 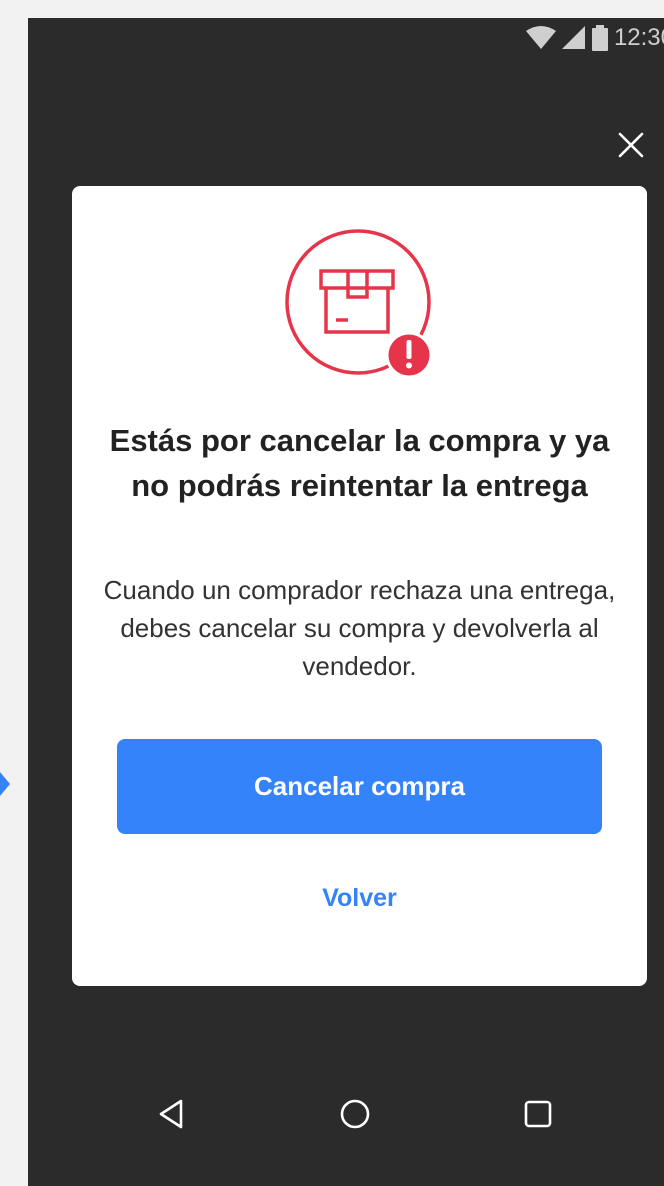 I want to click on nav-back-button, so click(x=173, y=1114).